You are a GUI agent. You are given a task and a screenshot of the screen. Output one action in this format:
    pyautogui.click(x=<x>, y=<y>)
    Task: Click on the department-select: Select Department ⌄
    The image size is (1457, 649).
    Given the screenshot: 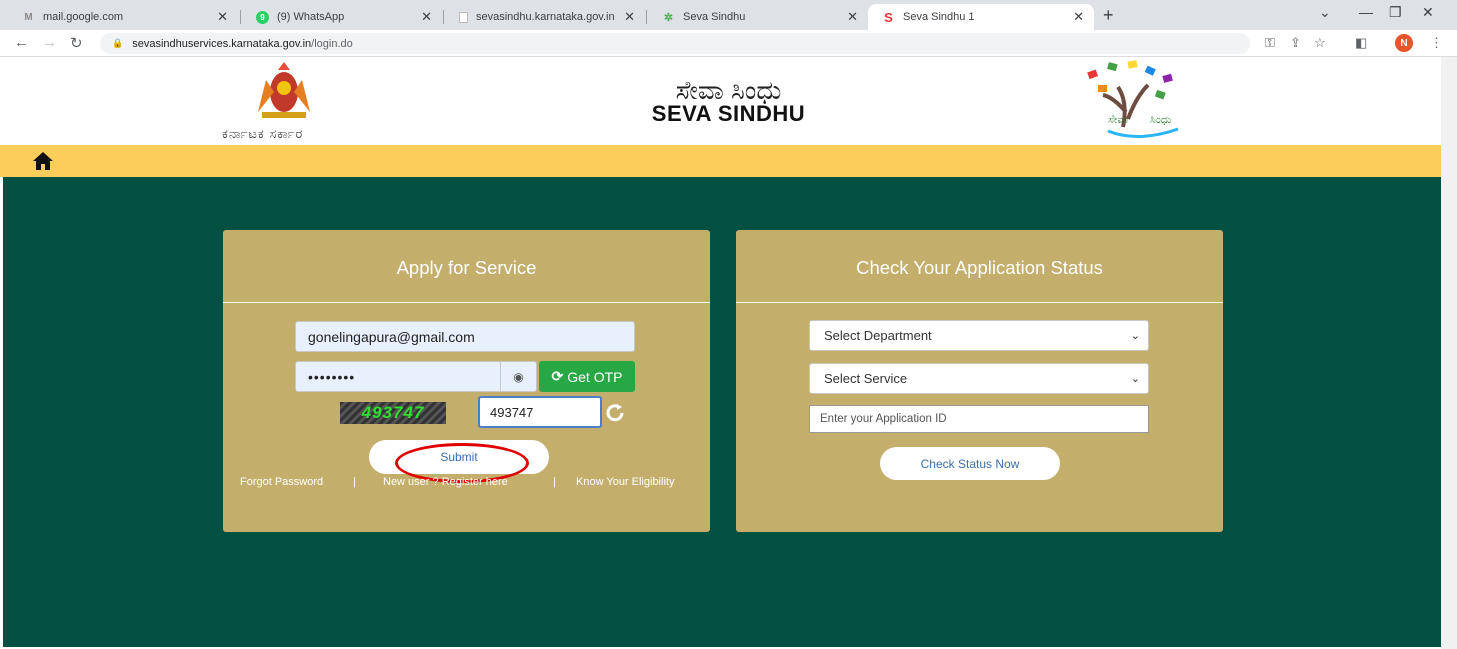 What is the action you would take?
    pyautogui.click(x=979, y=335)
    